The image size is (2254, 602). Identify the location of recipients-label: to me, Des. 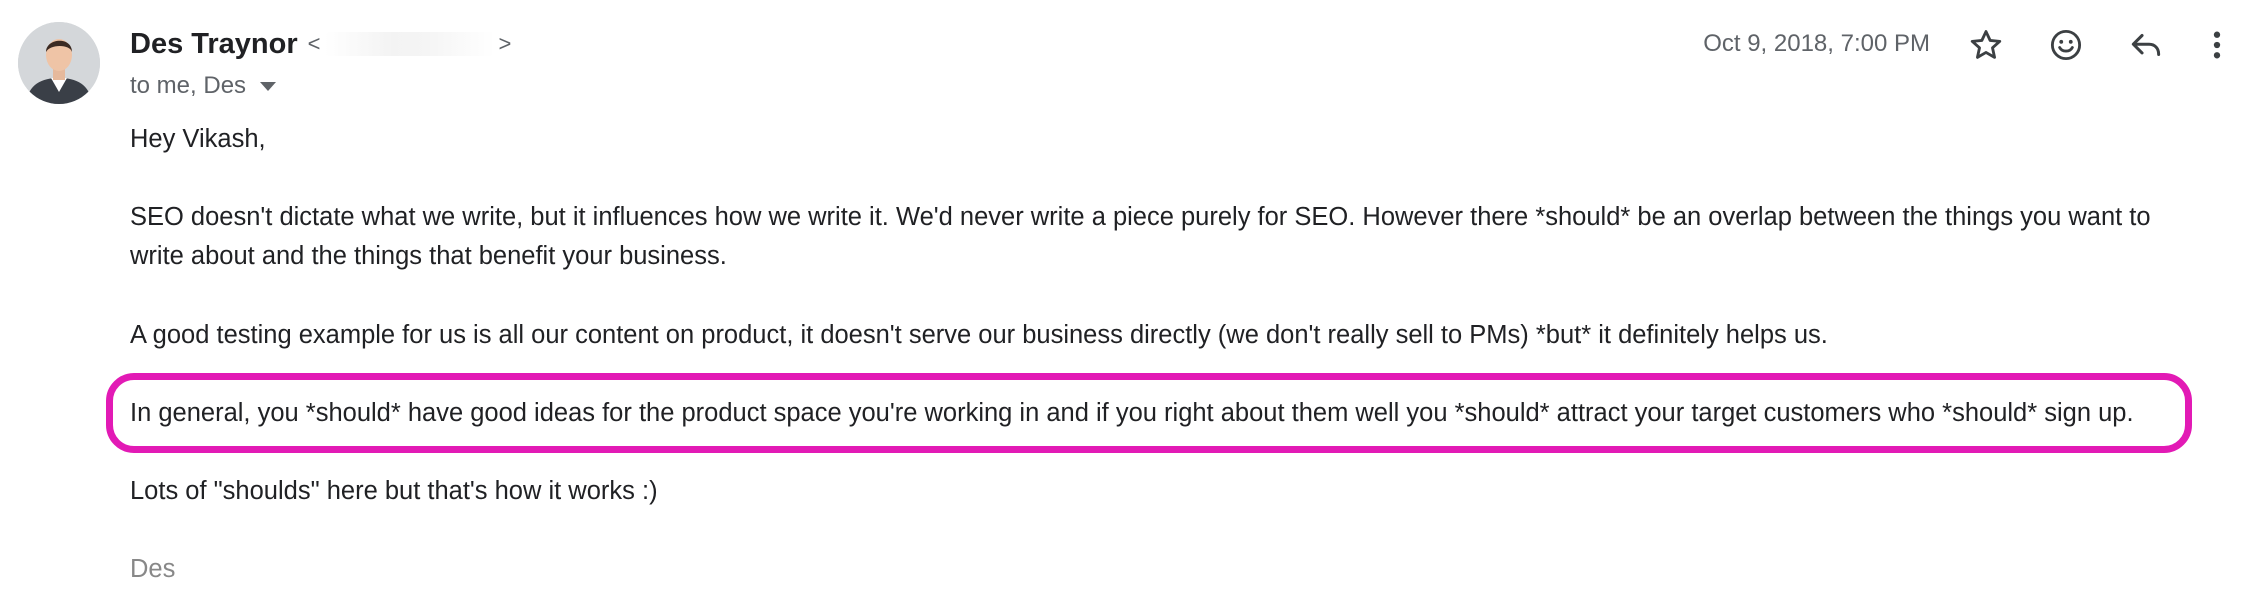
(188, 85).